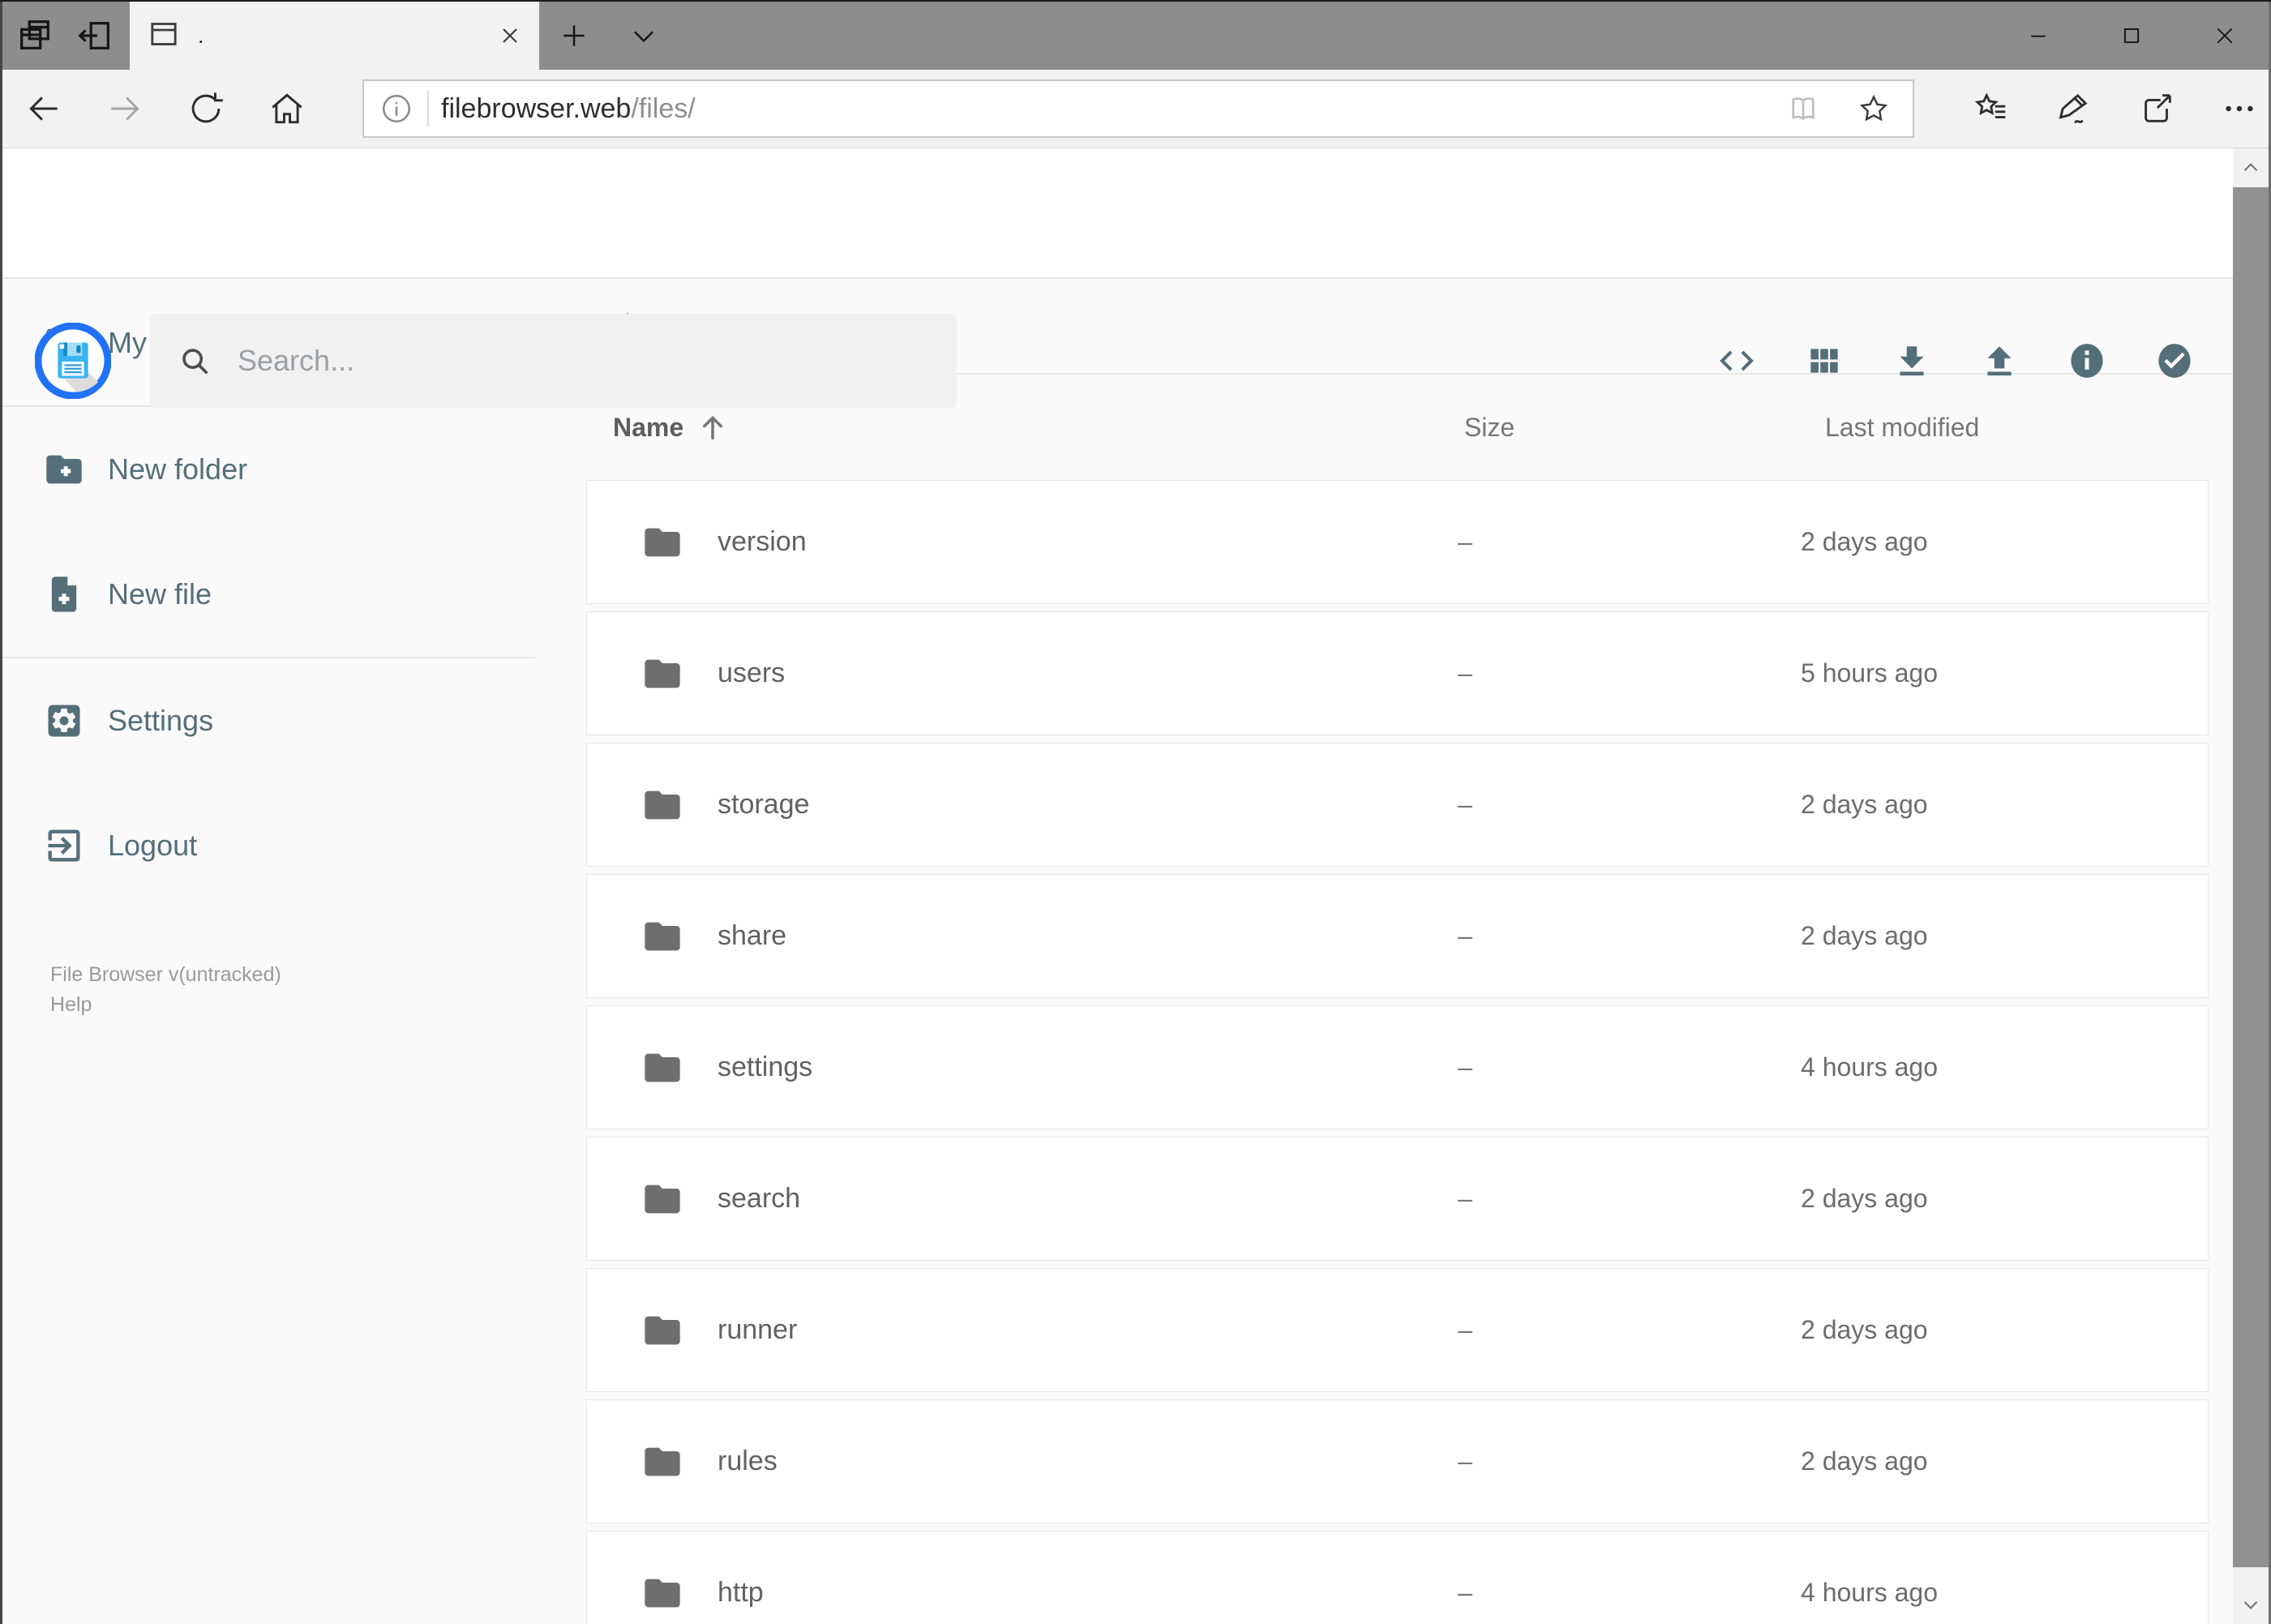  What do you see at coordinates (293, 721) in the screenshot?
I see `sidebar-item-settings: Settings` at bounding box center [293, 721].